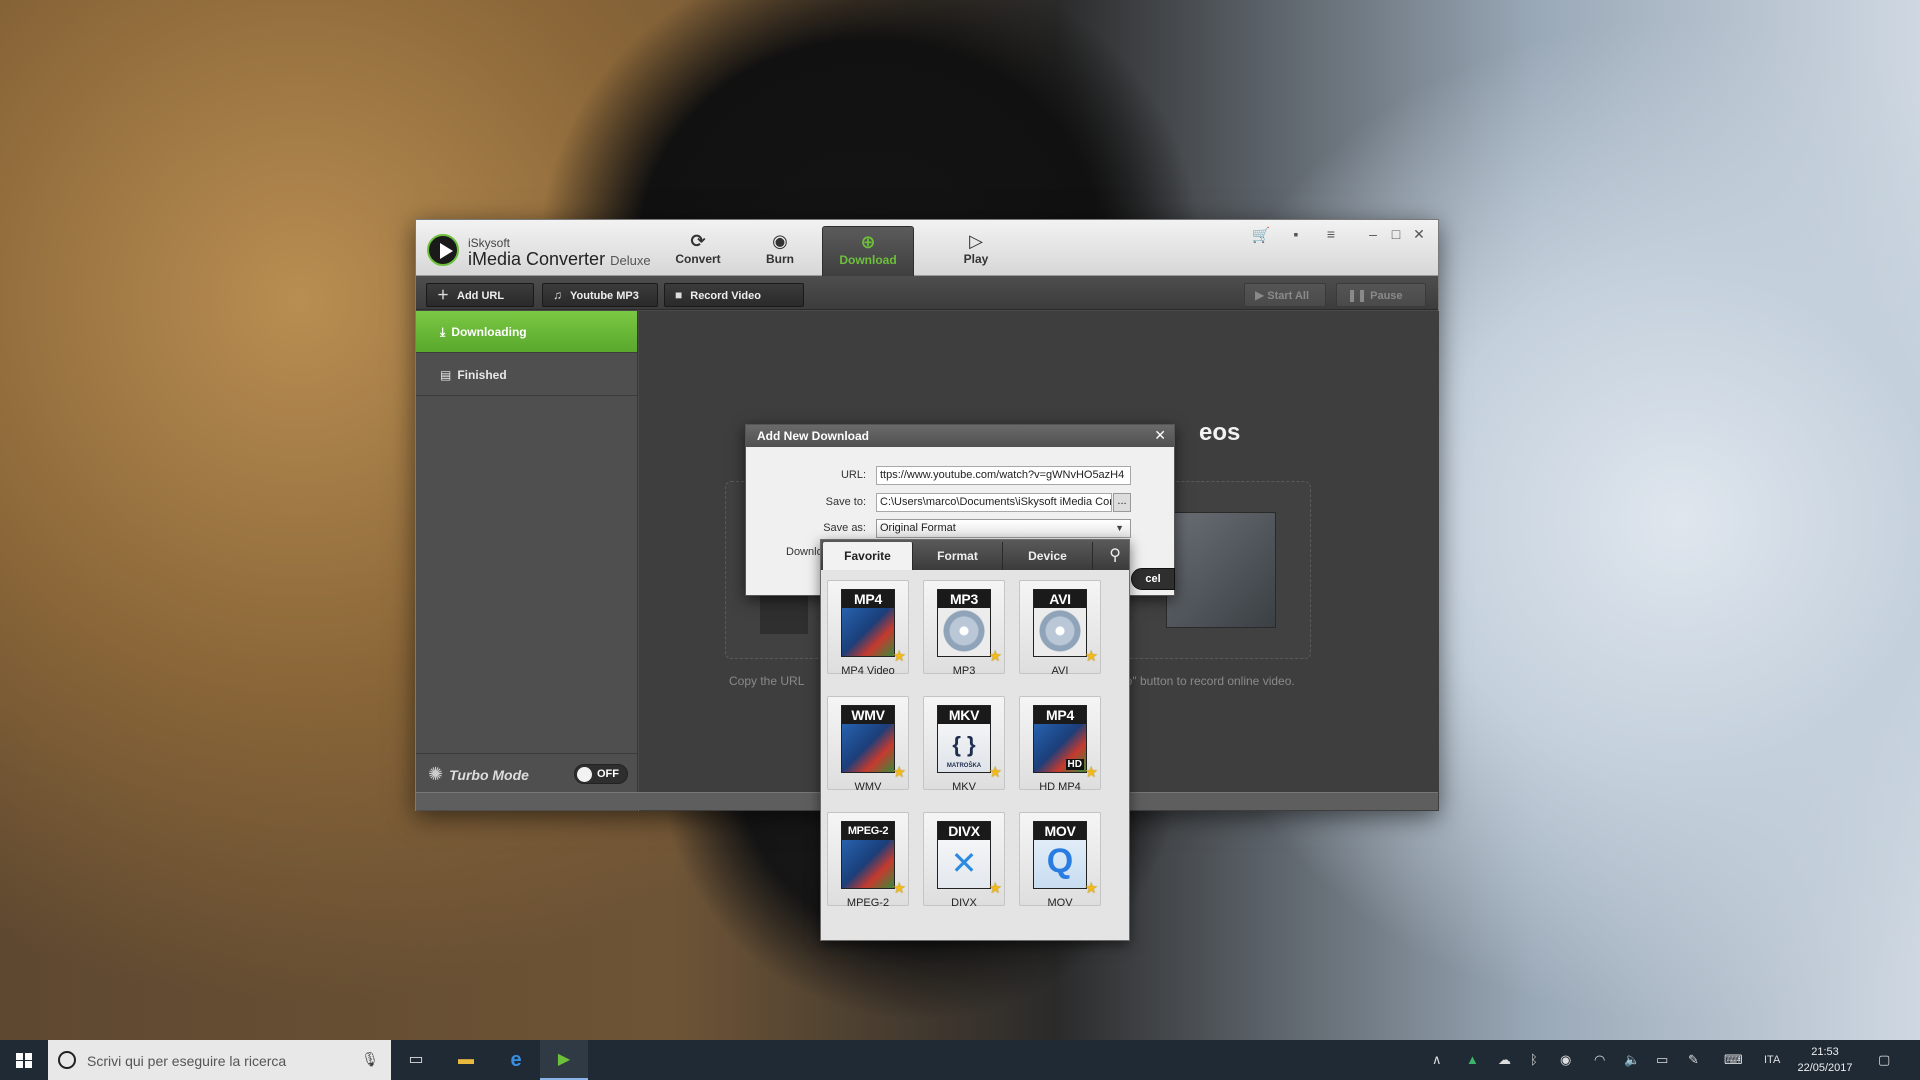  I want to click on start-button, so click(24, 1060).